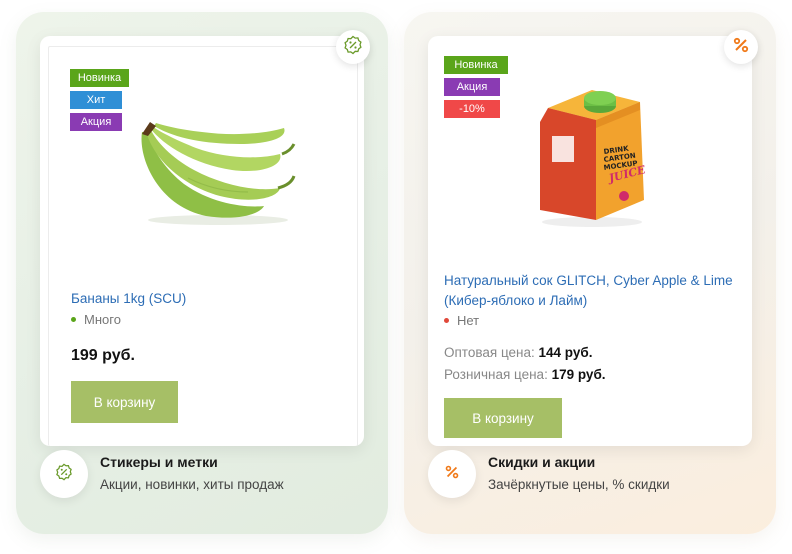 This screenshot has width=792, height=554. What do you see at coordinates (192, 484) in the screenshot?
I see `feature-subtitle: Акции, новинки, хиты продаж` at bounding box center [192, 484].